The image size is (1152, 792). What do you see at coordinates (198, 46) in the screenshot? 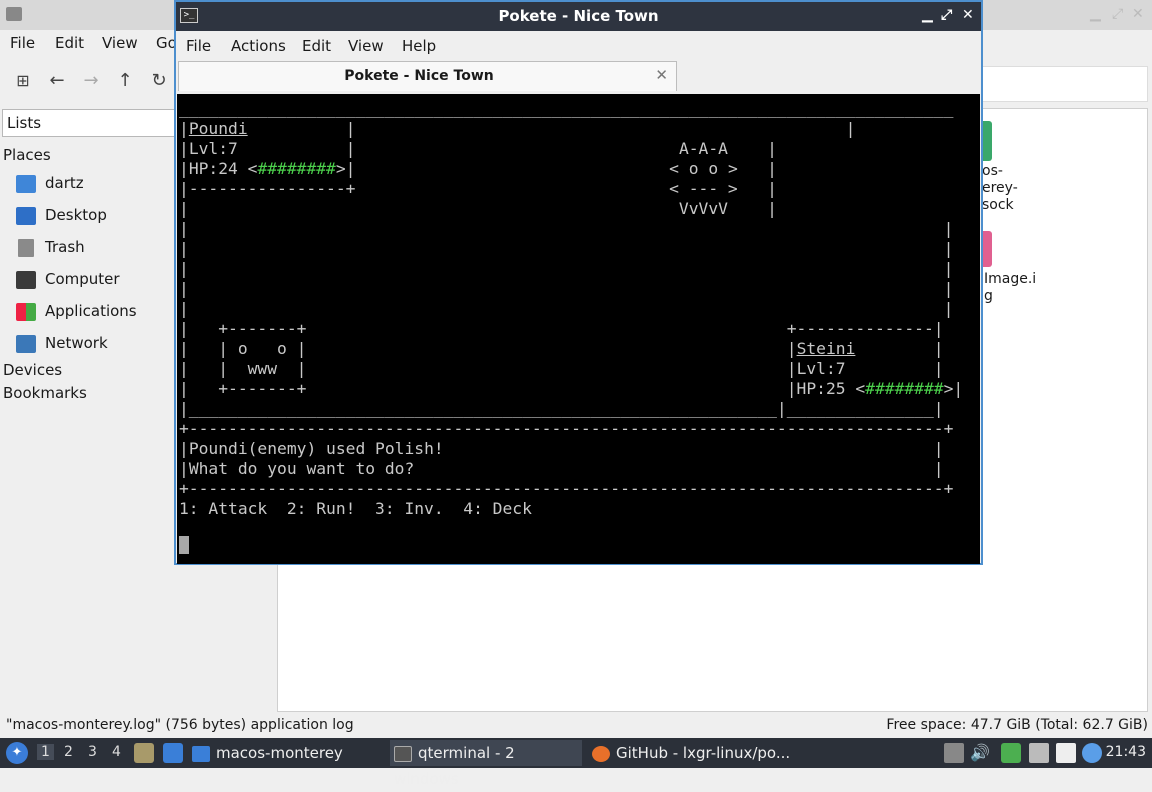
I see `menu-file: File` at bounding box center [198, 46].